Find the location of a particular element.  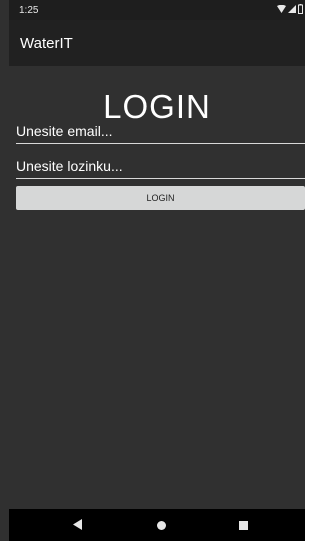

status-time: 1:25 is located at coordinates (29, 10).